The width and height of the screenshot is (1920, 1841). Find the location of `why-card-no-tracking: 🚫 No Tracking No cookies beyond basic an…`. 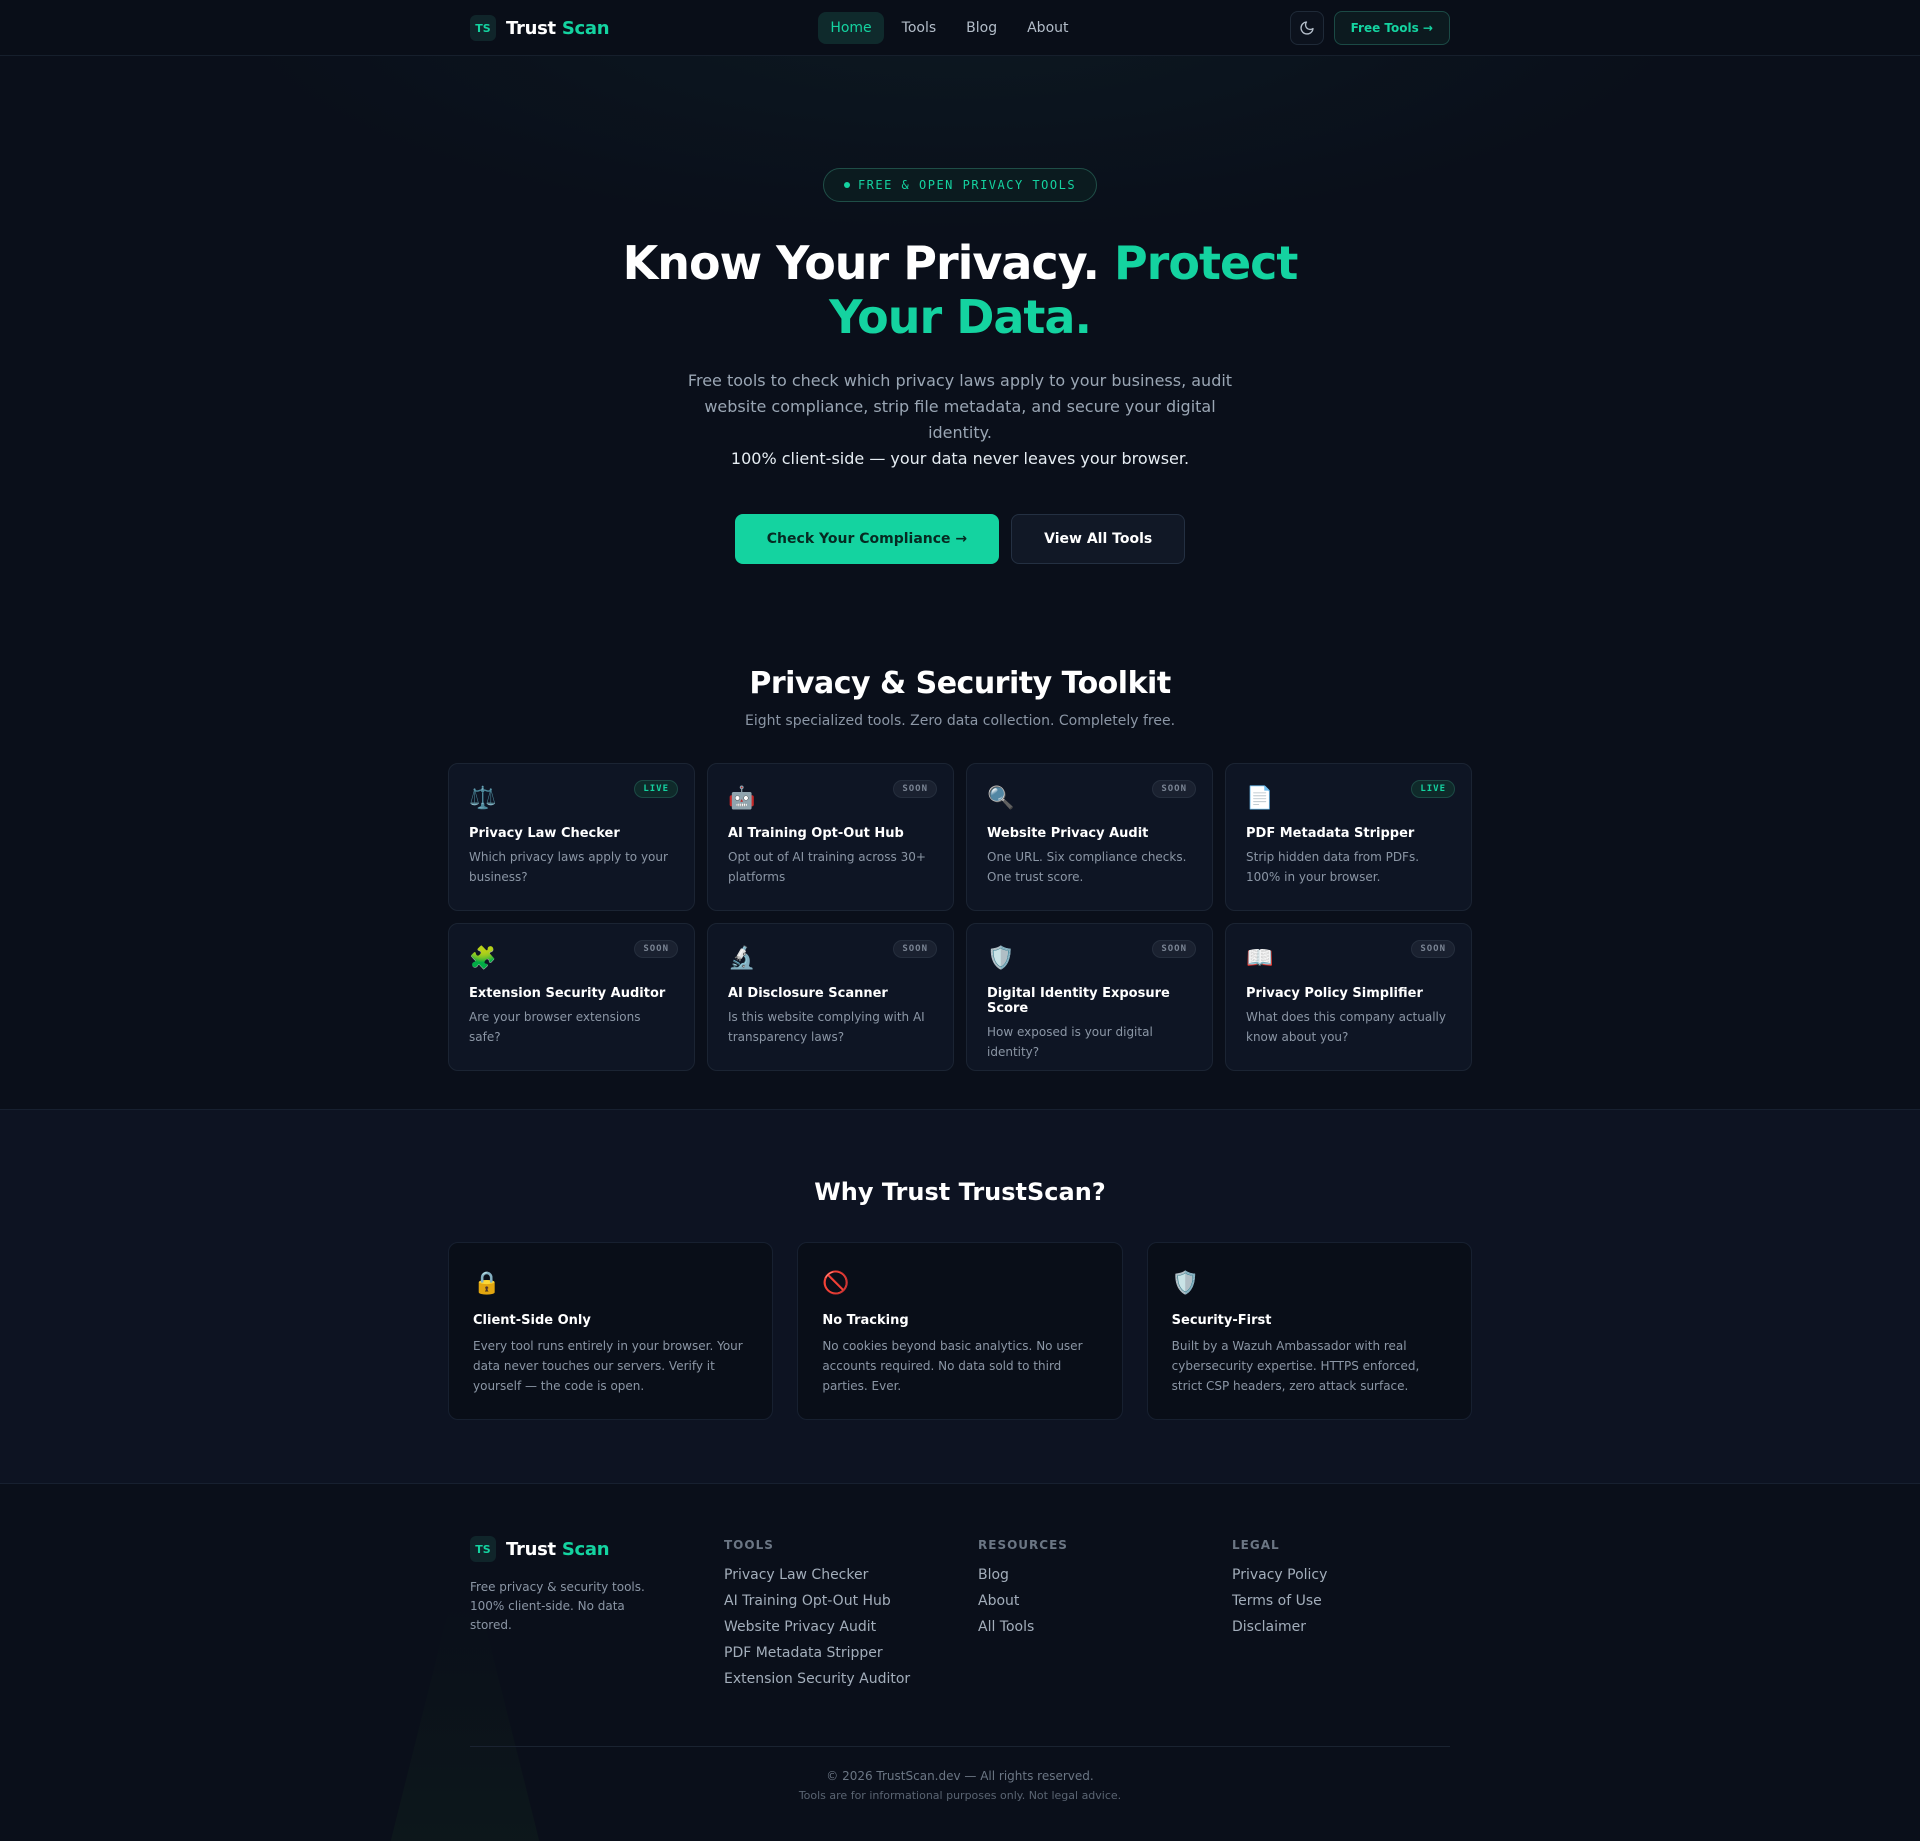

why-card-no-tracking: 🚫 No Tracking No cookies beyond basic an… is located at coordinates (960, 1331).